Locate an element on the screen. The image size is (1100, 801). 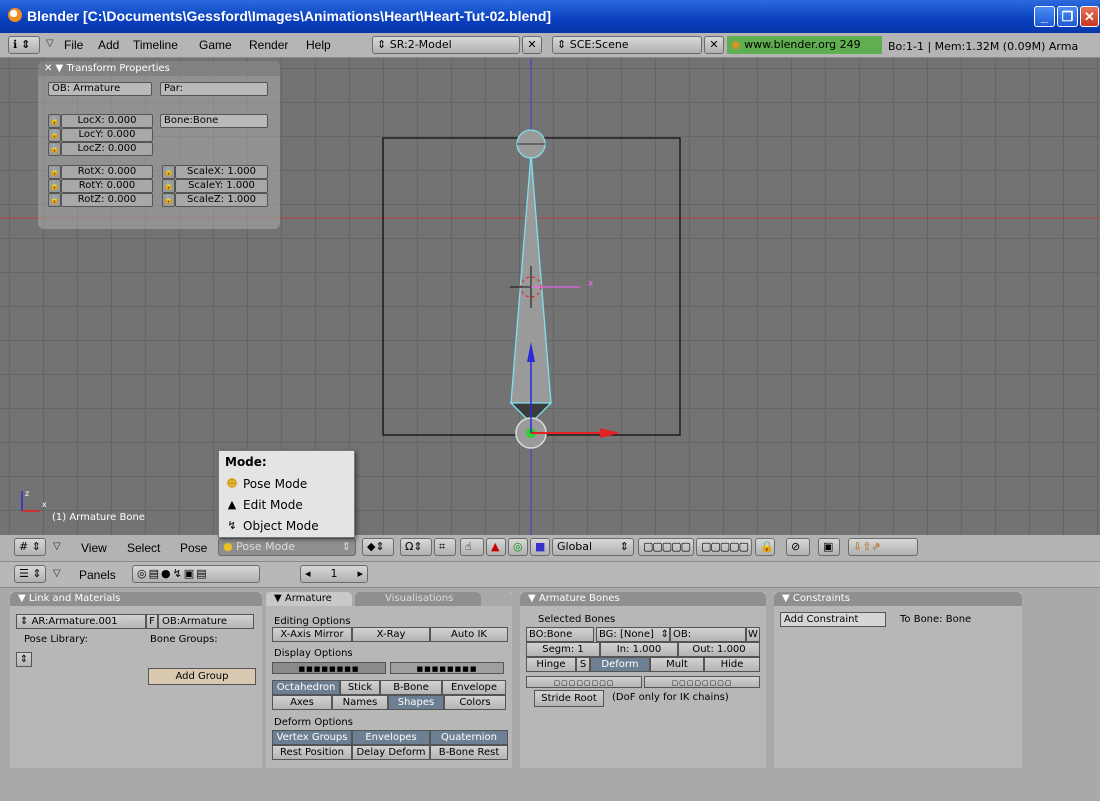
object-name-field: OB: Armature is located at coordinates (100, 89).